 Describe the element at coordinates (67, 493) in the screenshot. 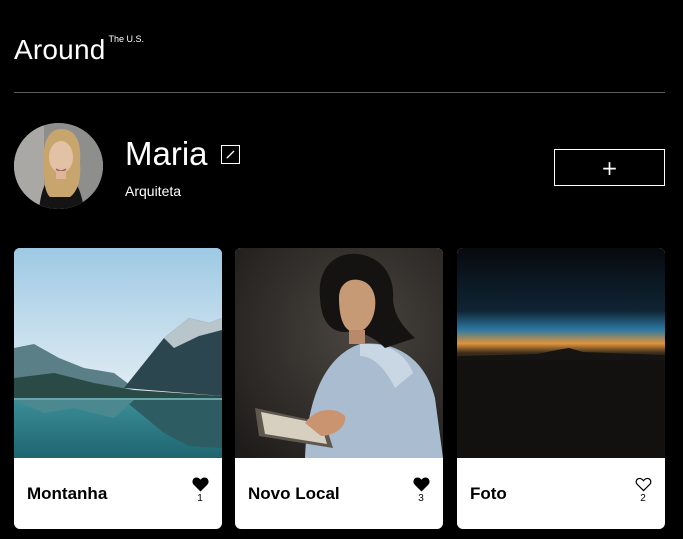

I see `place-title: Montanha` at that location.